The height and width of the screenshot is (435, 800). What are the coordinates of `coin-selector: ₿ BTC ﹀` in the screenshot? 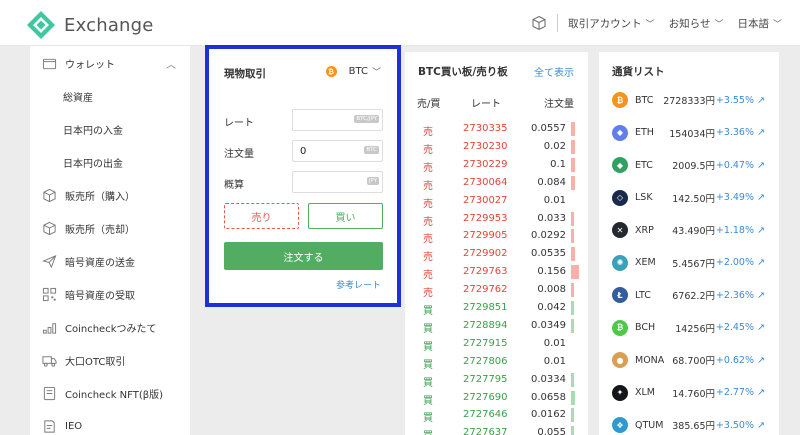 It's located at (353, 71).